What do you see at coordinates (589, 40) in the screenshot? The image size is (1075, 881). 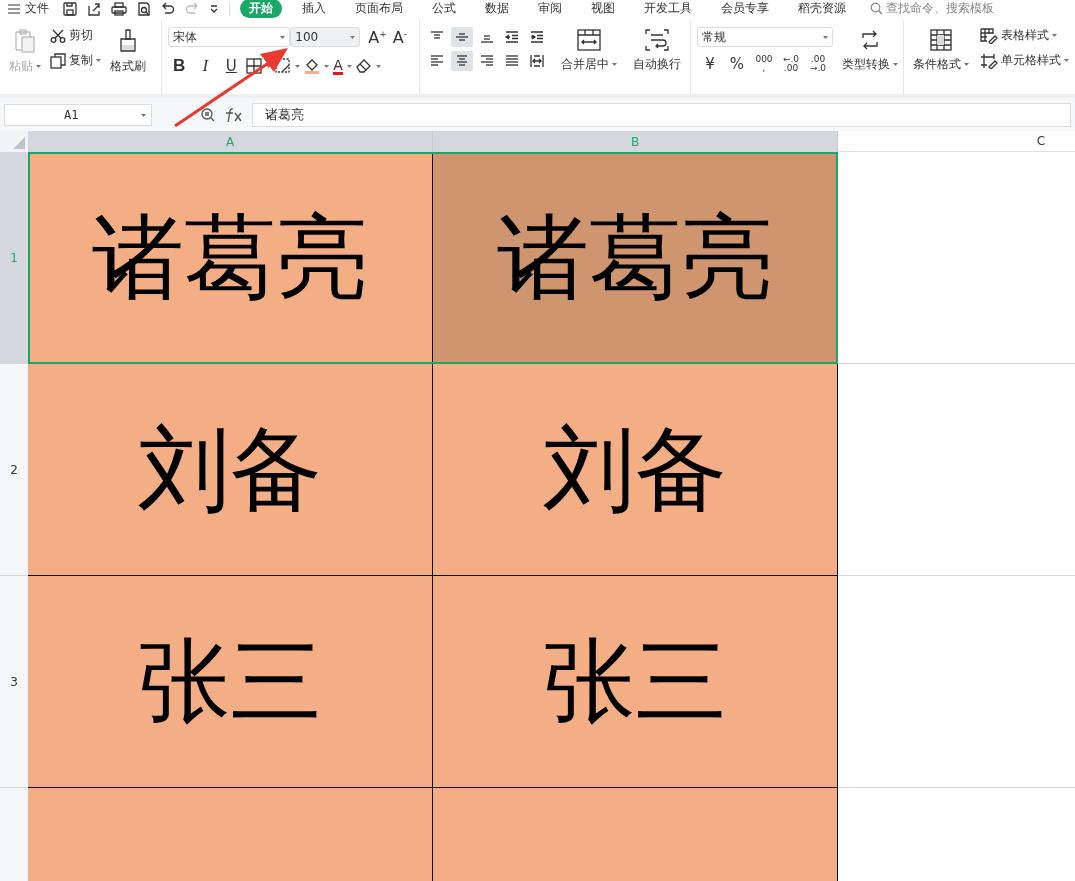 I see `merge-cells-icon` at bounding box center [589, 40].